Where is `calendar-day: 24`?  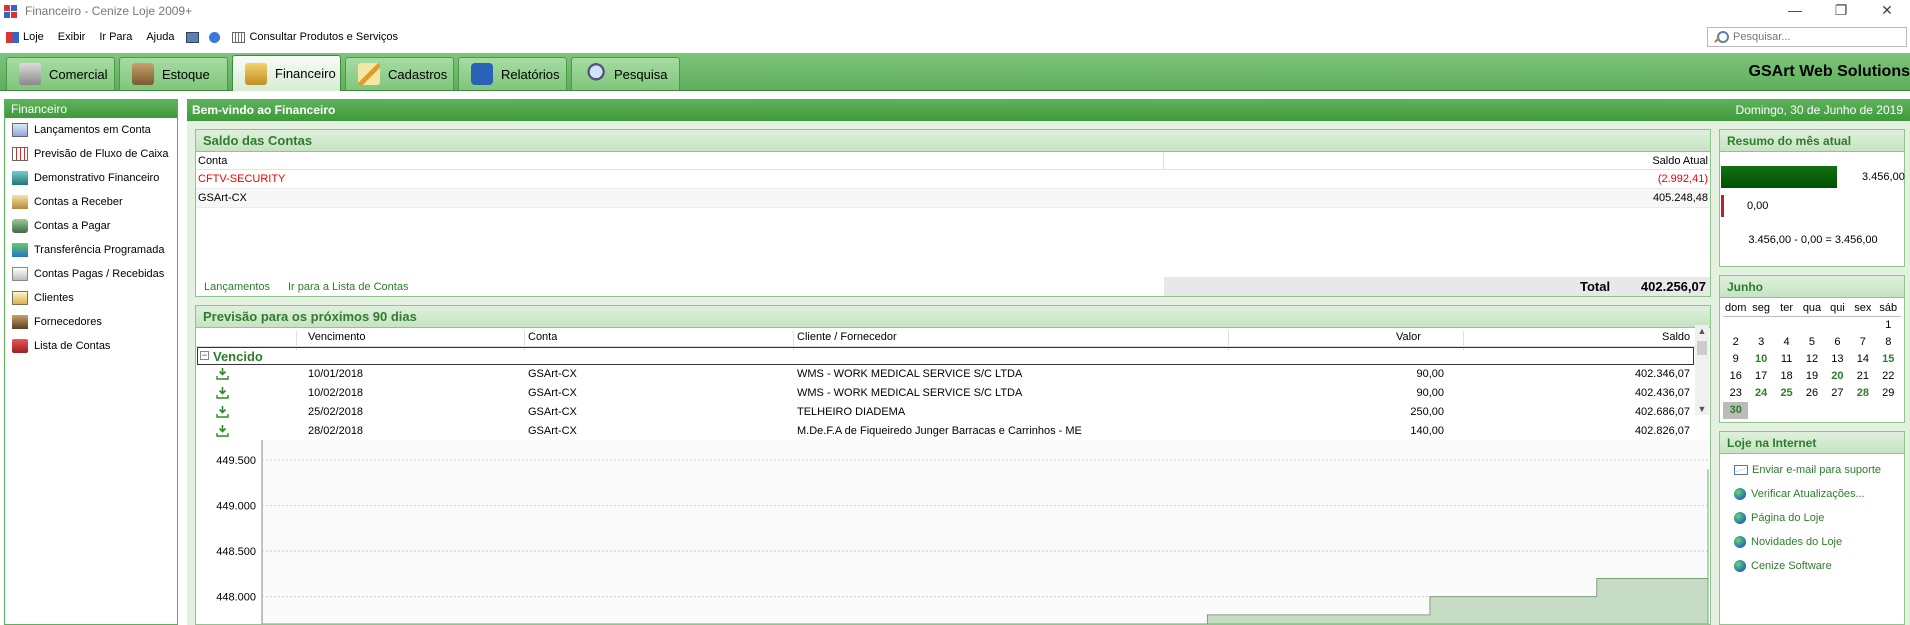
calendar-day: 24 is located at coordinates (1760, 393).